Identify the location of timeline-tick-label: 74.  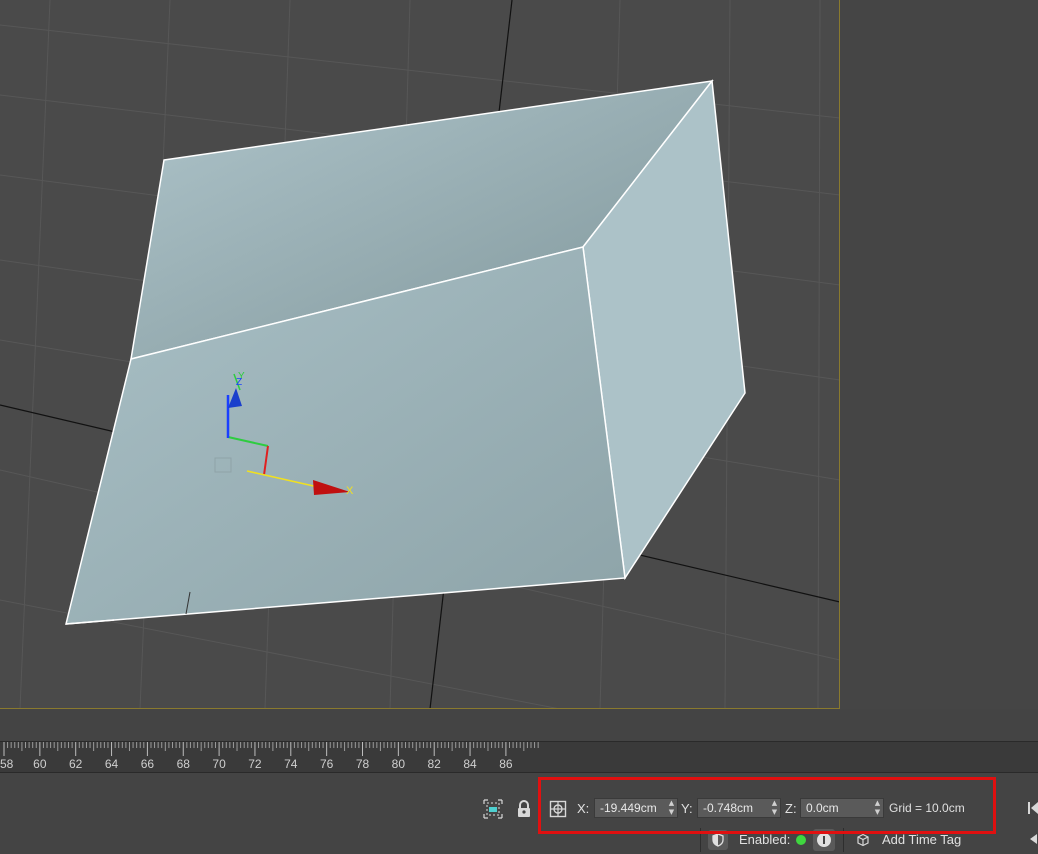
(291, 764).